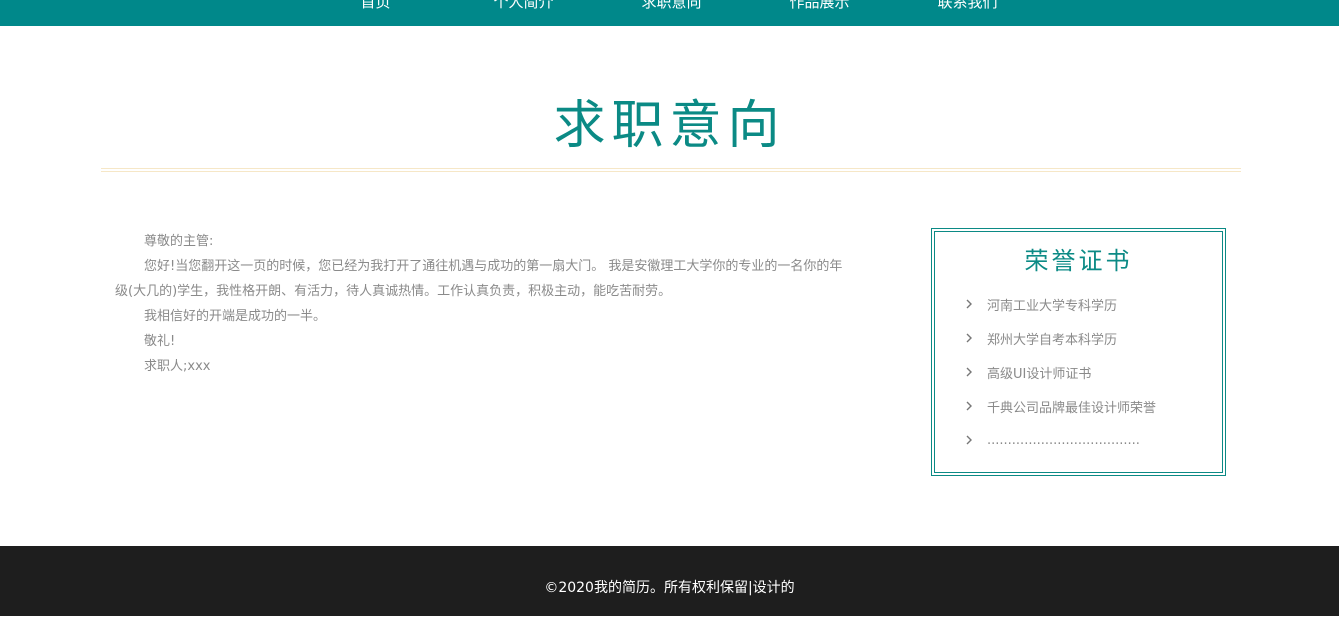 This screenshot has height=630, width=1339. Describe the element at coordinates (669, 588) in the screenshot. I see `copyright-text: ©2020我的简历。所有权利保留|设计的` at that location.